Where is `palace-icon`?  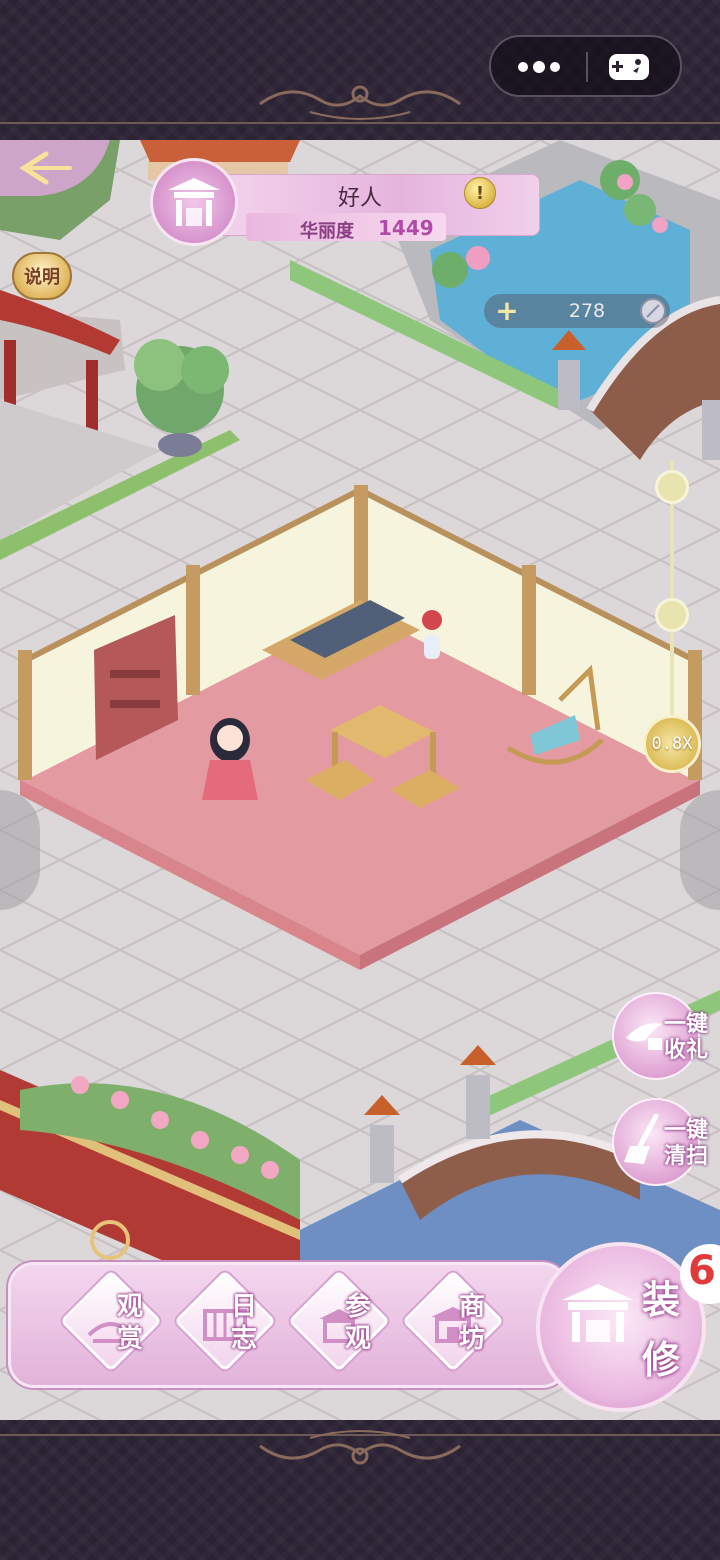
palace-icon is located at coordinates (598, 1313).